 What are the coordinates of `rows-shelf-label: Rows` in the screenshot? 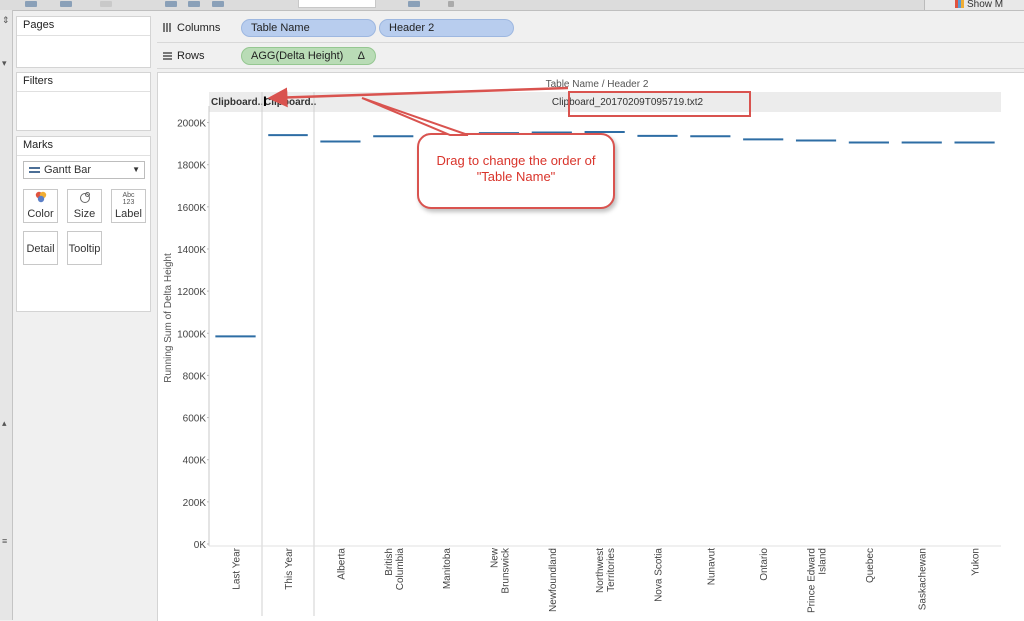 It's located at (184, 56).